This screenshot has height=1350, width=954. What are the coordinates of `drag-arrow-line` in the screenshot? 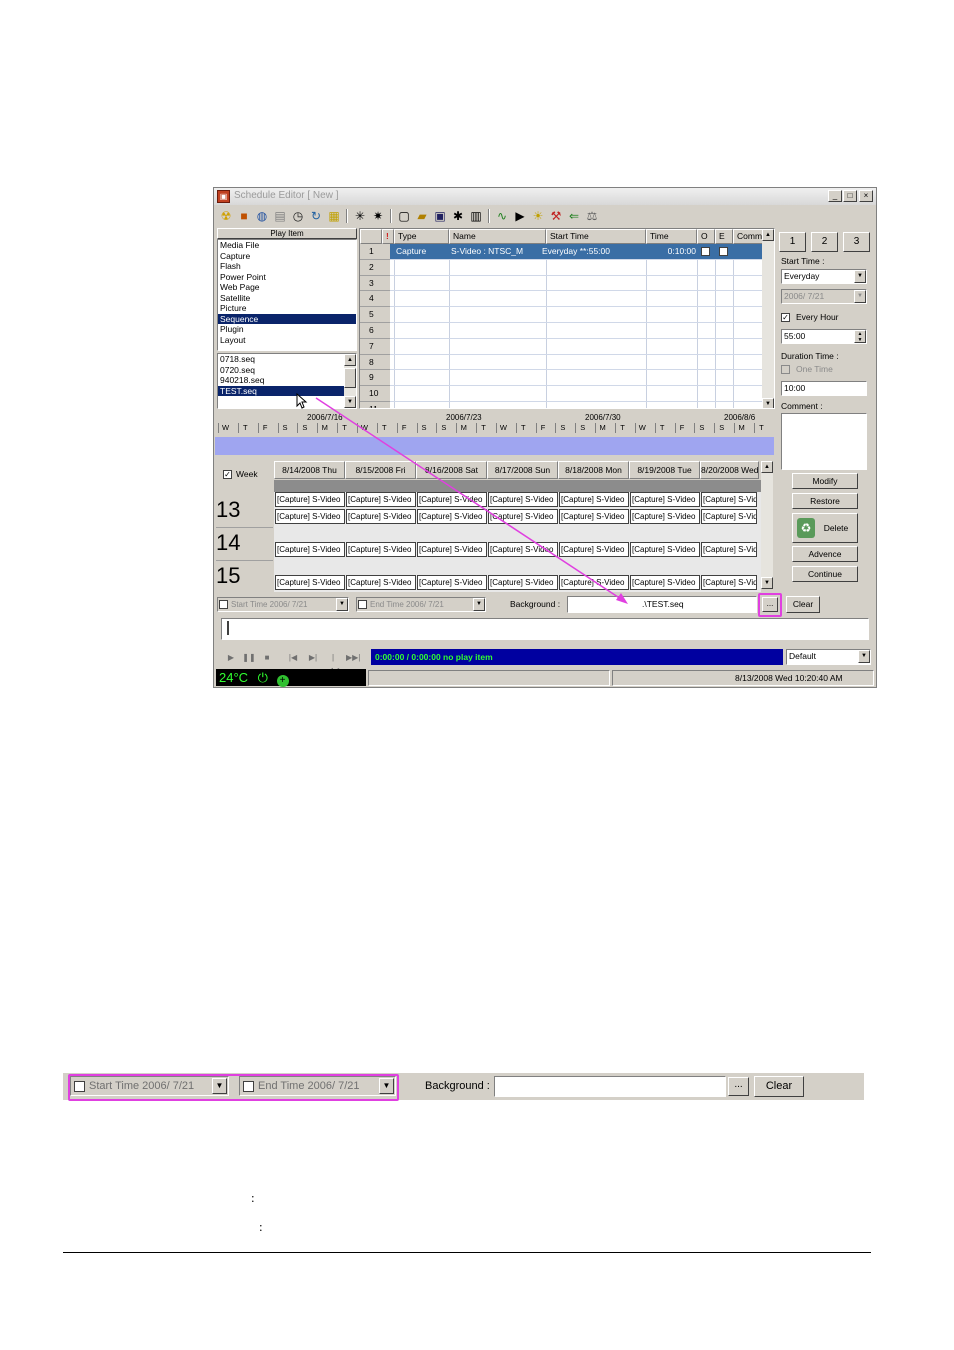 It's located at (470, 499).